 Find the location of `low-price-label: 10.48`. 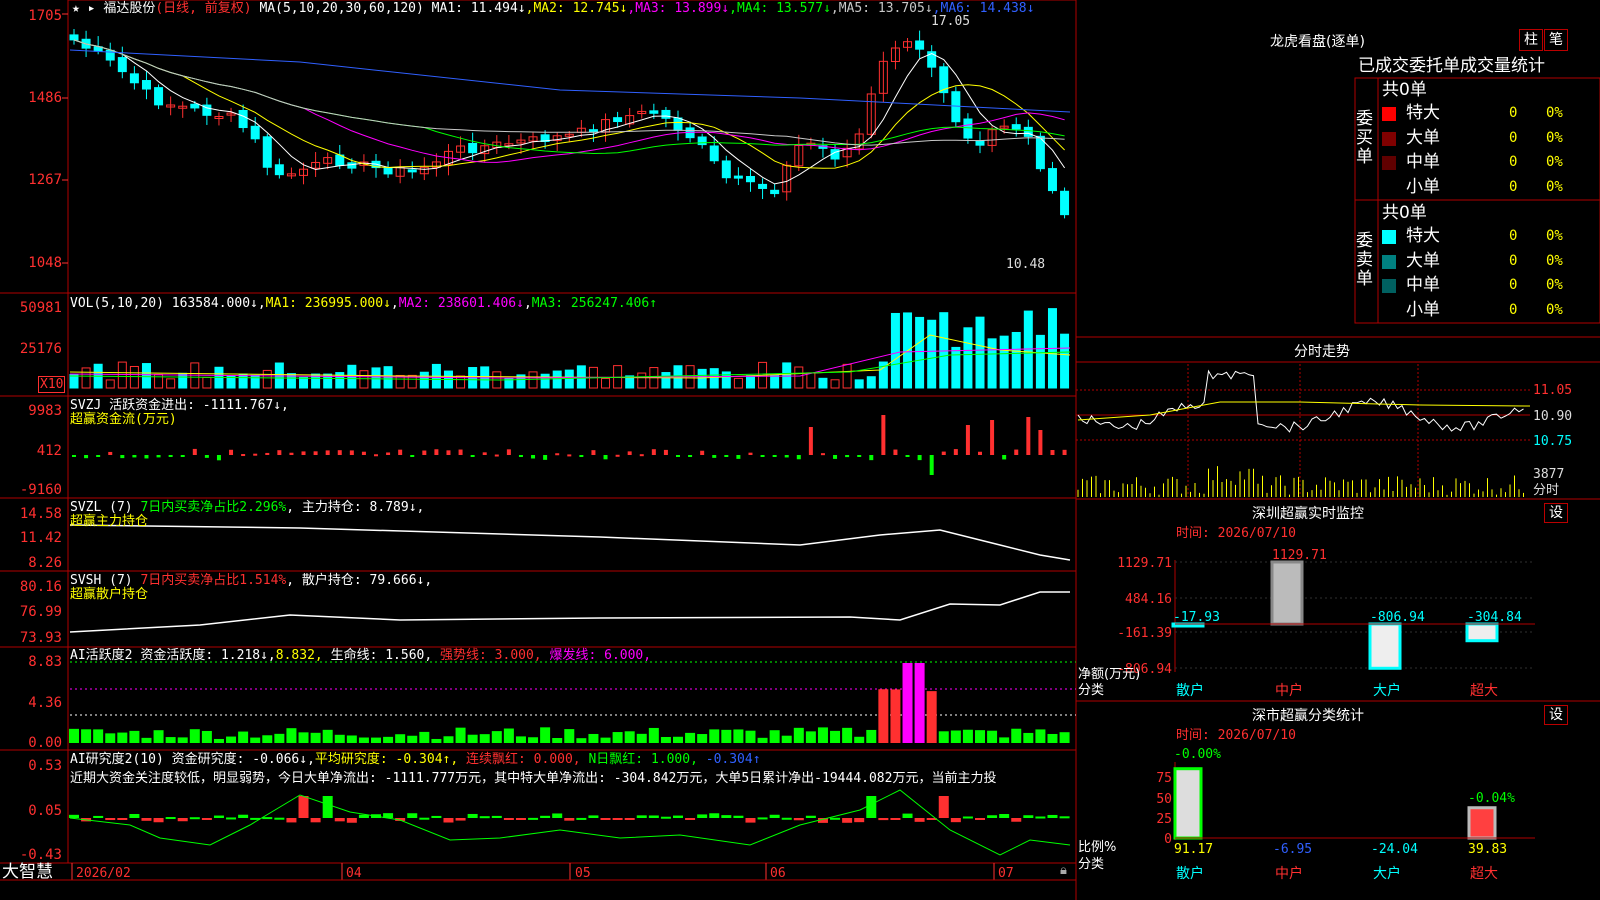

low-price-label: 10.48 is located at coordinates (1026, 264).